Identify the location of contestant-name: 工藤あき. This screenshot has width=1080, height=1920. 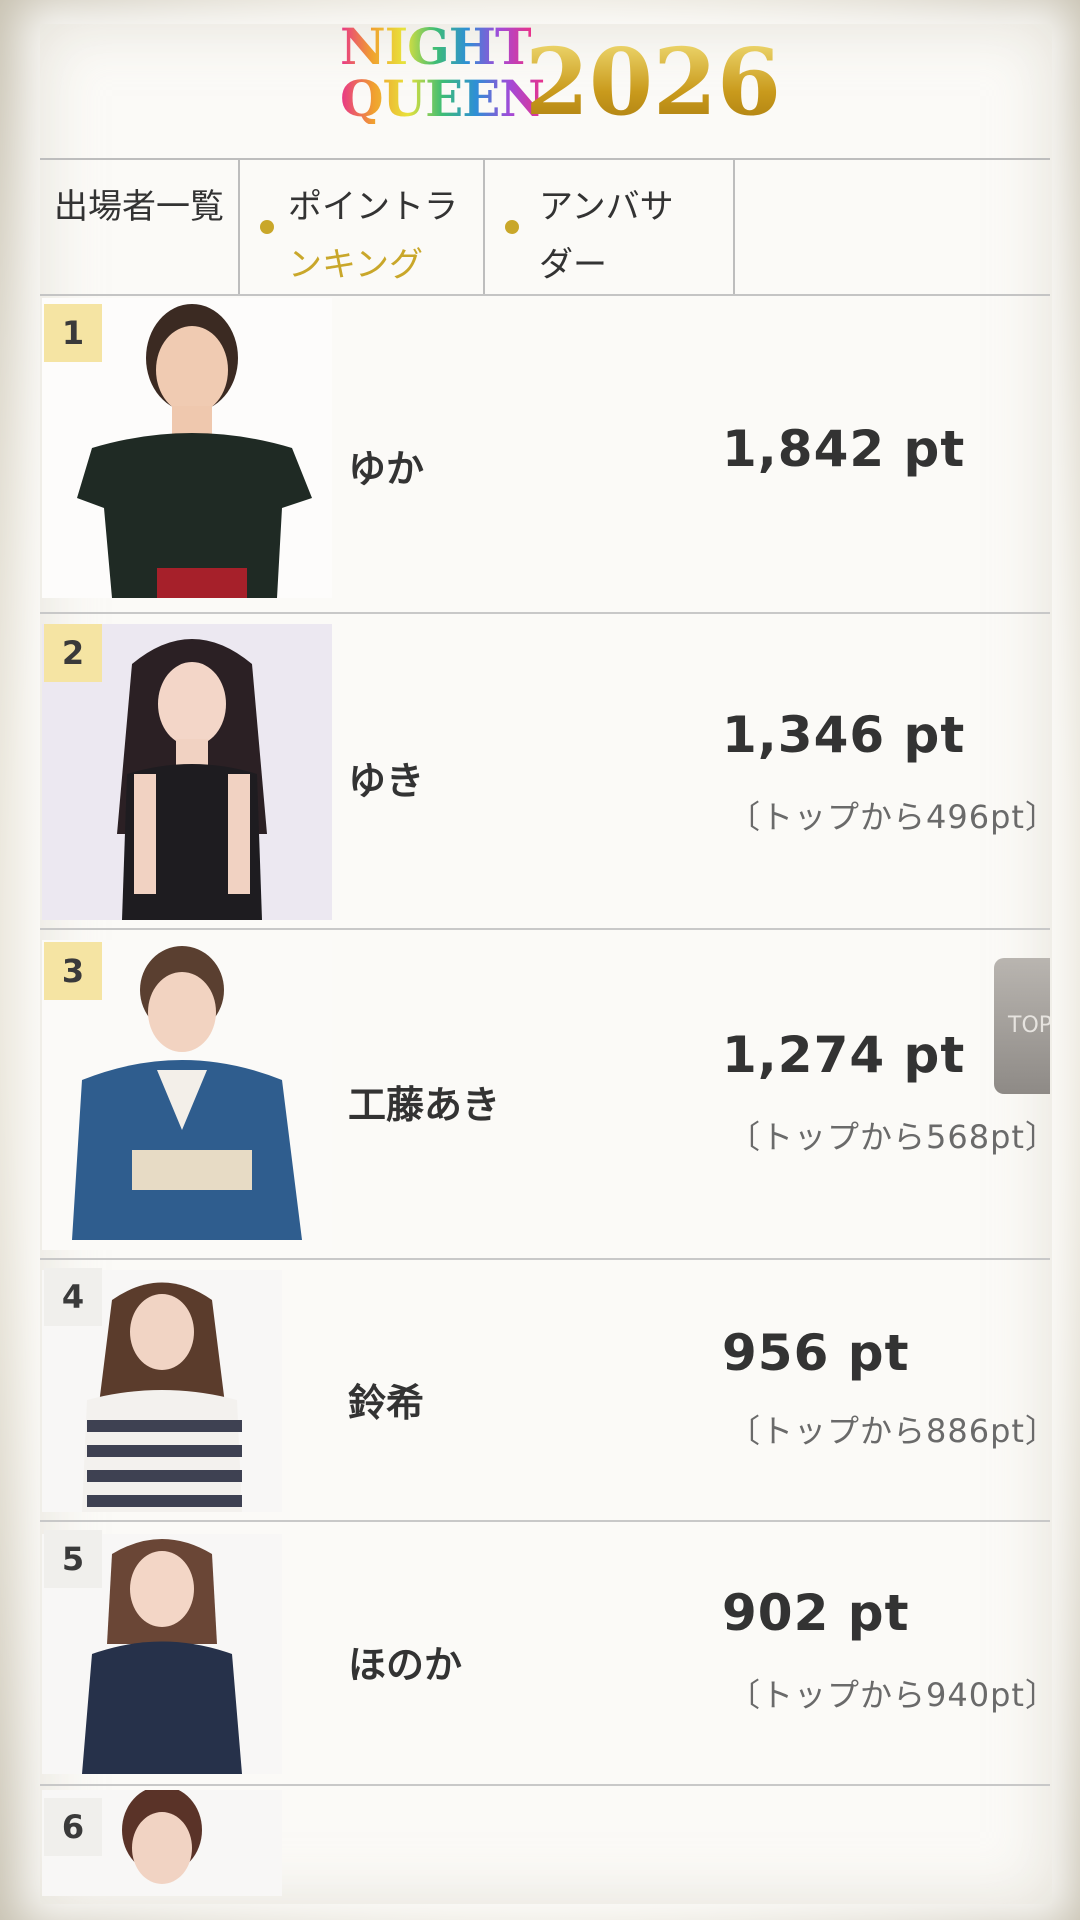
(424, 1105).